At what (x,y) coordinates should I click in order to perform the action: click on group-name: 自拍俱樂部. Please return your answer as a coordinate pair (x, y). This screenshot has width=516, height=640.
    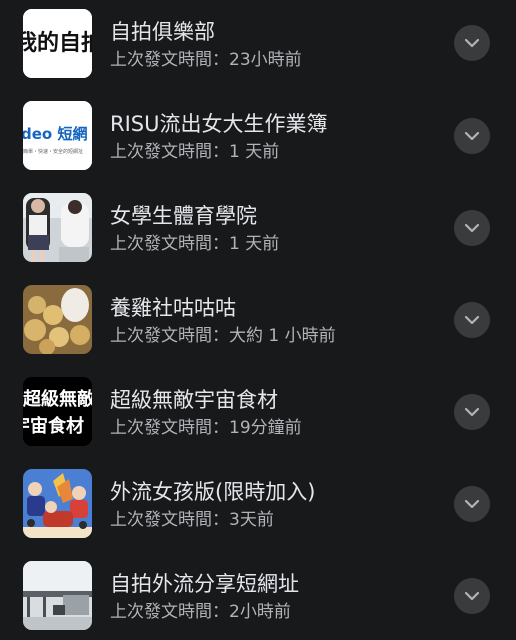
    Looking at the image, I should click on (162, 32).